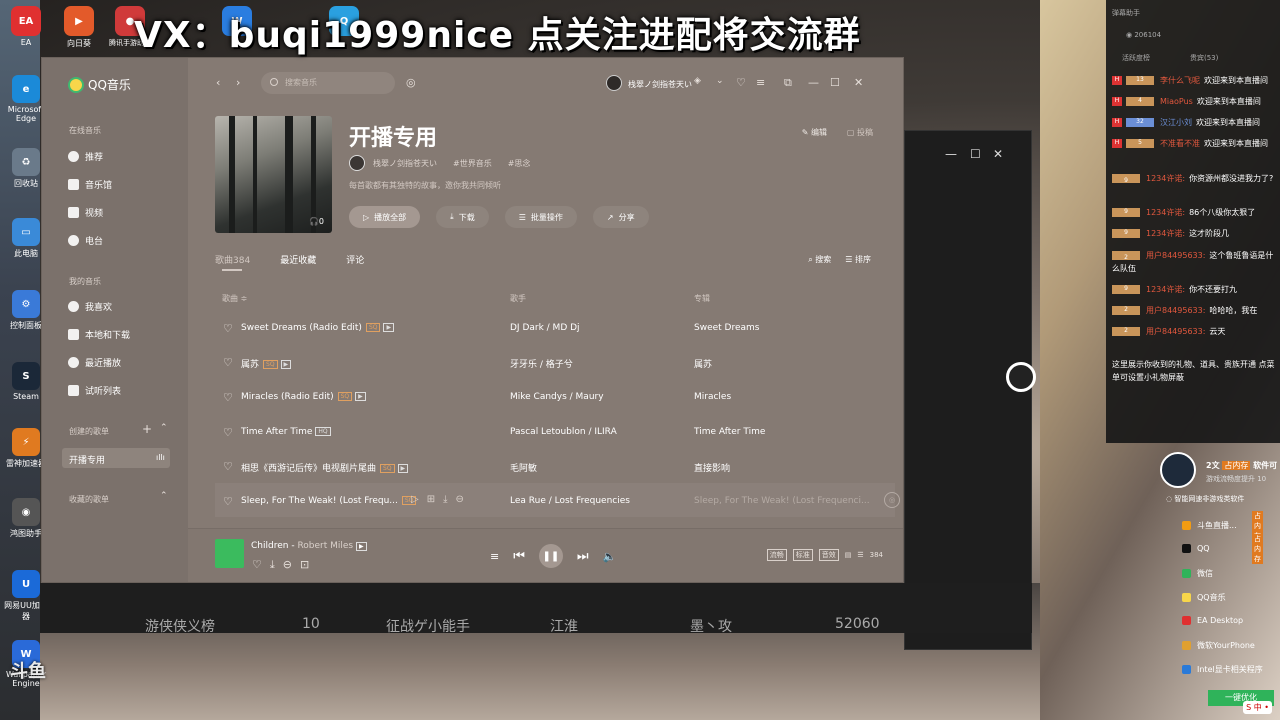 The height and width of the screenshot is (720, 1280). Describe the element at coordinates (519, 163) in the screenshot. I see `playlist-tag: #思念` at that location.